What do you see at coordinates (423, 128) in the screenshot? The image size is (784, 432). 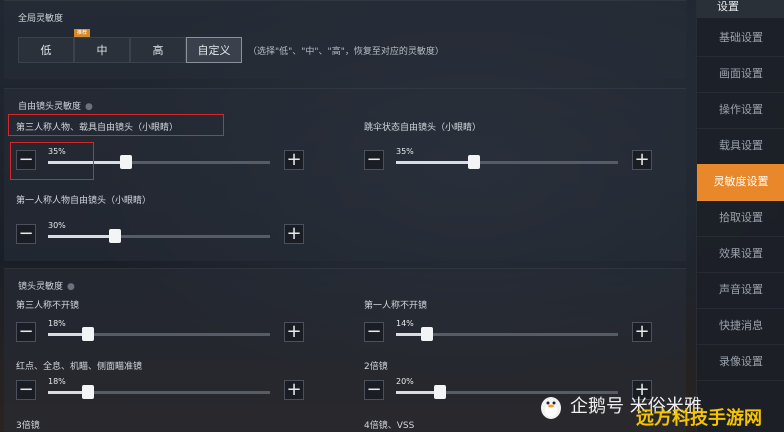 I see `slider-label-parachute-free-camera: 跳伞状态自由镜头（小眼睛）` at bounding box center [423, 128].